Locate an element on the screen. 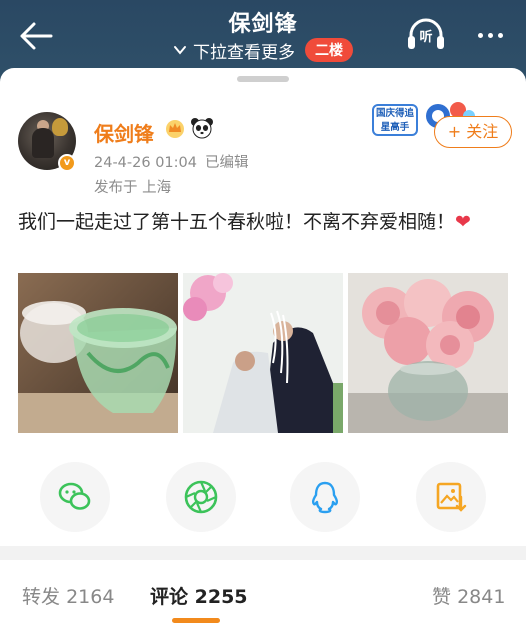 The width and height of the screenshot is (526, 640). follow-button: + 关注 is located at coordinates (473, 132).